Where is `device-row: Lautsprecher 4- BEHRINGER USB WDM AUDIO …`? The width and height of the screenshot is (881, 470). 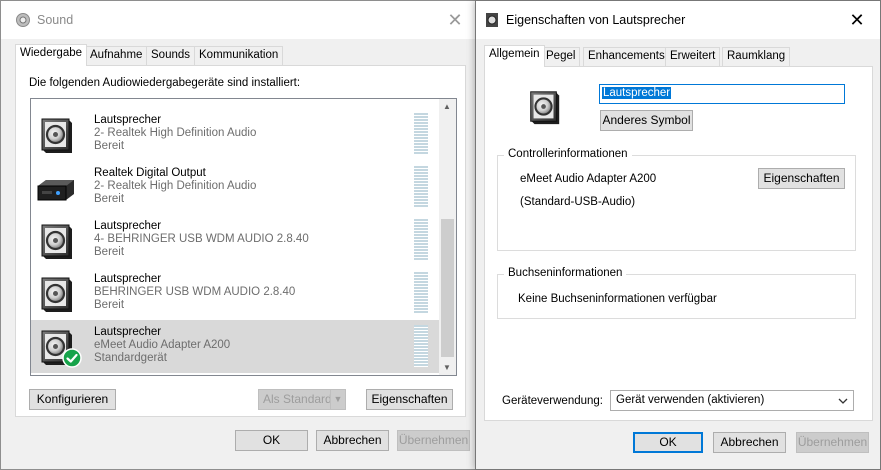 device-row: Lautsprecher 4- BEHRINGER USB WDM AUDIO … is located at coordinates (235, 240).